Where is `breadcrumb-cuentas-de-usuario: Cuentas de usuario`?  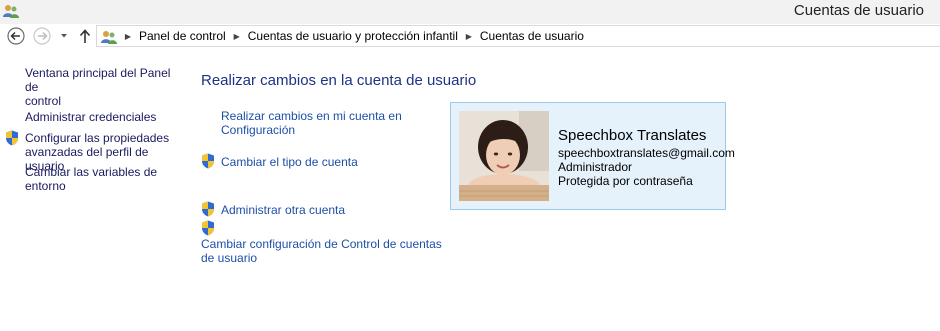 breadcrumb-cuentas-de-usuario: Cuentas de usuario is located at coordinates (532, 36).